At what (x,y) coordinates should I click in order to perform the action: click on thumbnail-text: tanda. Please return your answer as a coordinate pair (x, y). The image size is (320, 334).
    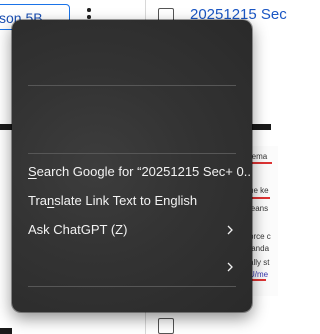
    Looking at the image, I should click on (259, 248).